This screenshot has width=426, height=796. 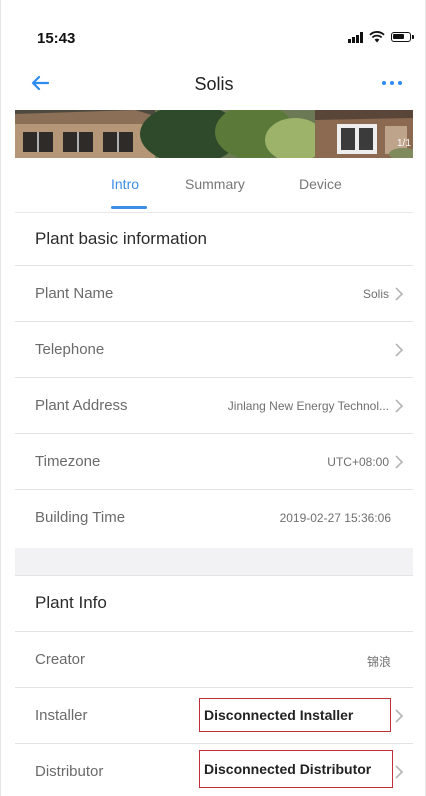 I want to click on row-label: Distributor, so click(x=69, y=771).